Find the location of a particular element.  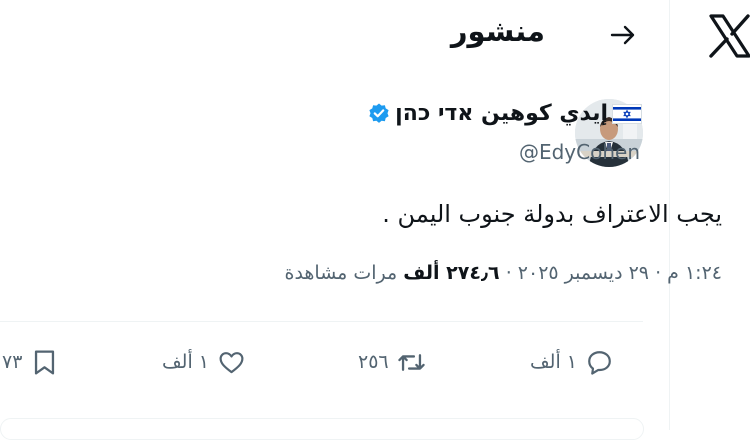

author-name-row: إيدي كوهين אדי כהן is located at coordinates (504, 113).